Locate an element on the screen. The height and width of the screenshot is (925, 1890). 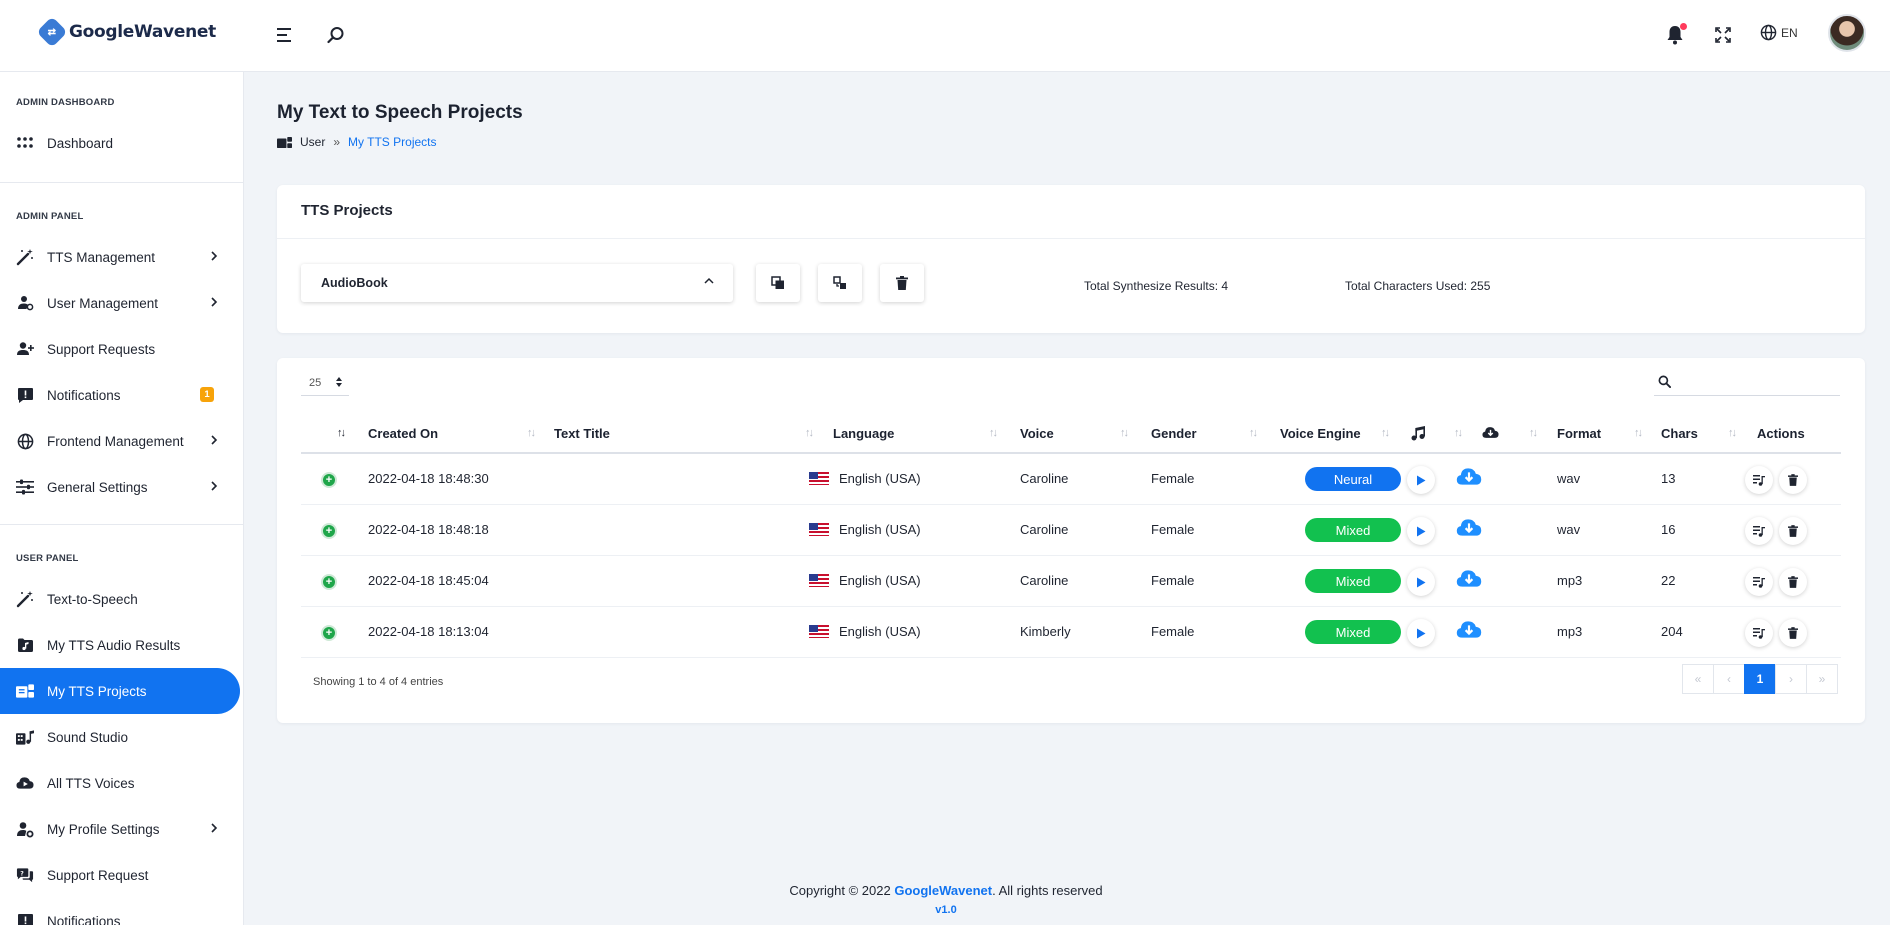
sidebar-item-notifications: Notifications 1 is located at coordinates (120, 395).